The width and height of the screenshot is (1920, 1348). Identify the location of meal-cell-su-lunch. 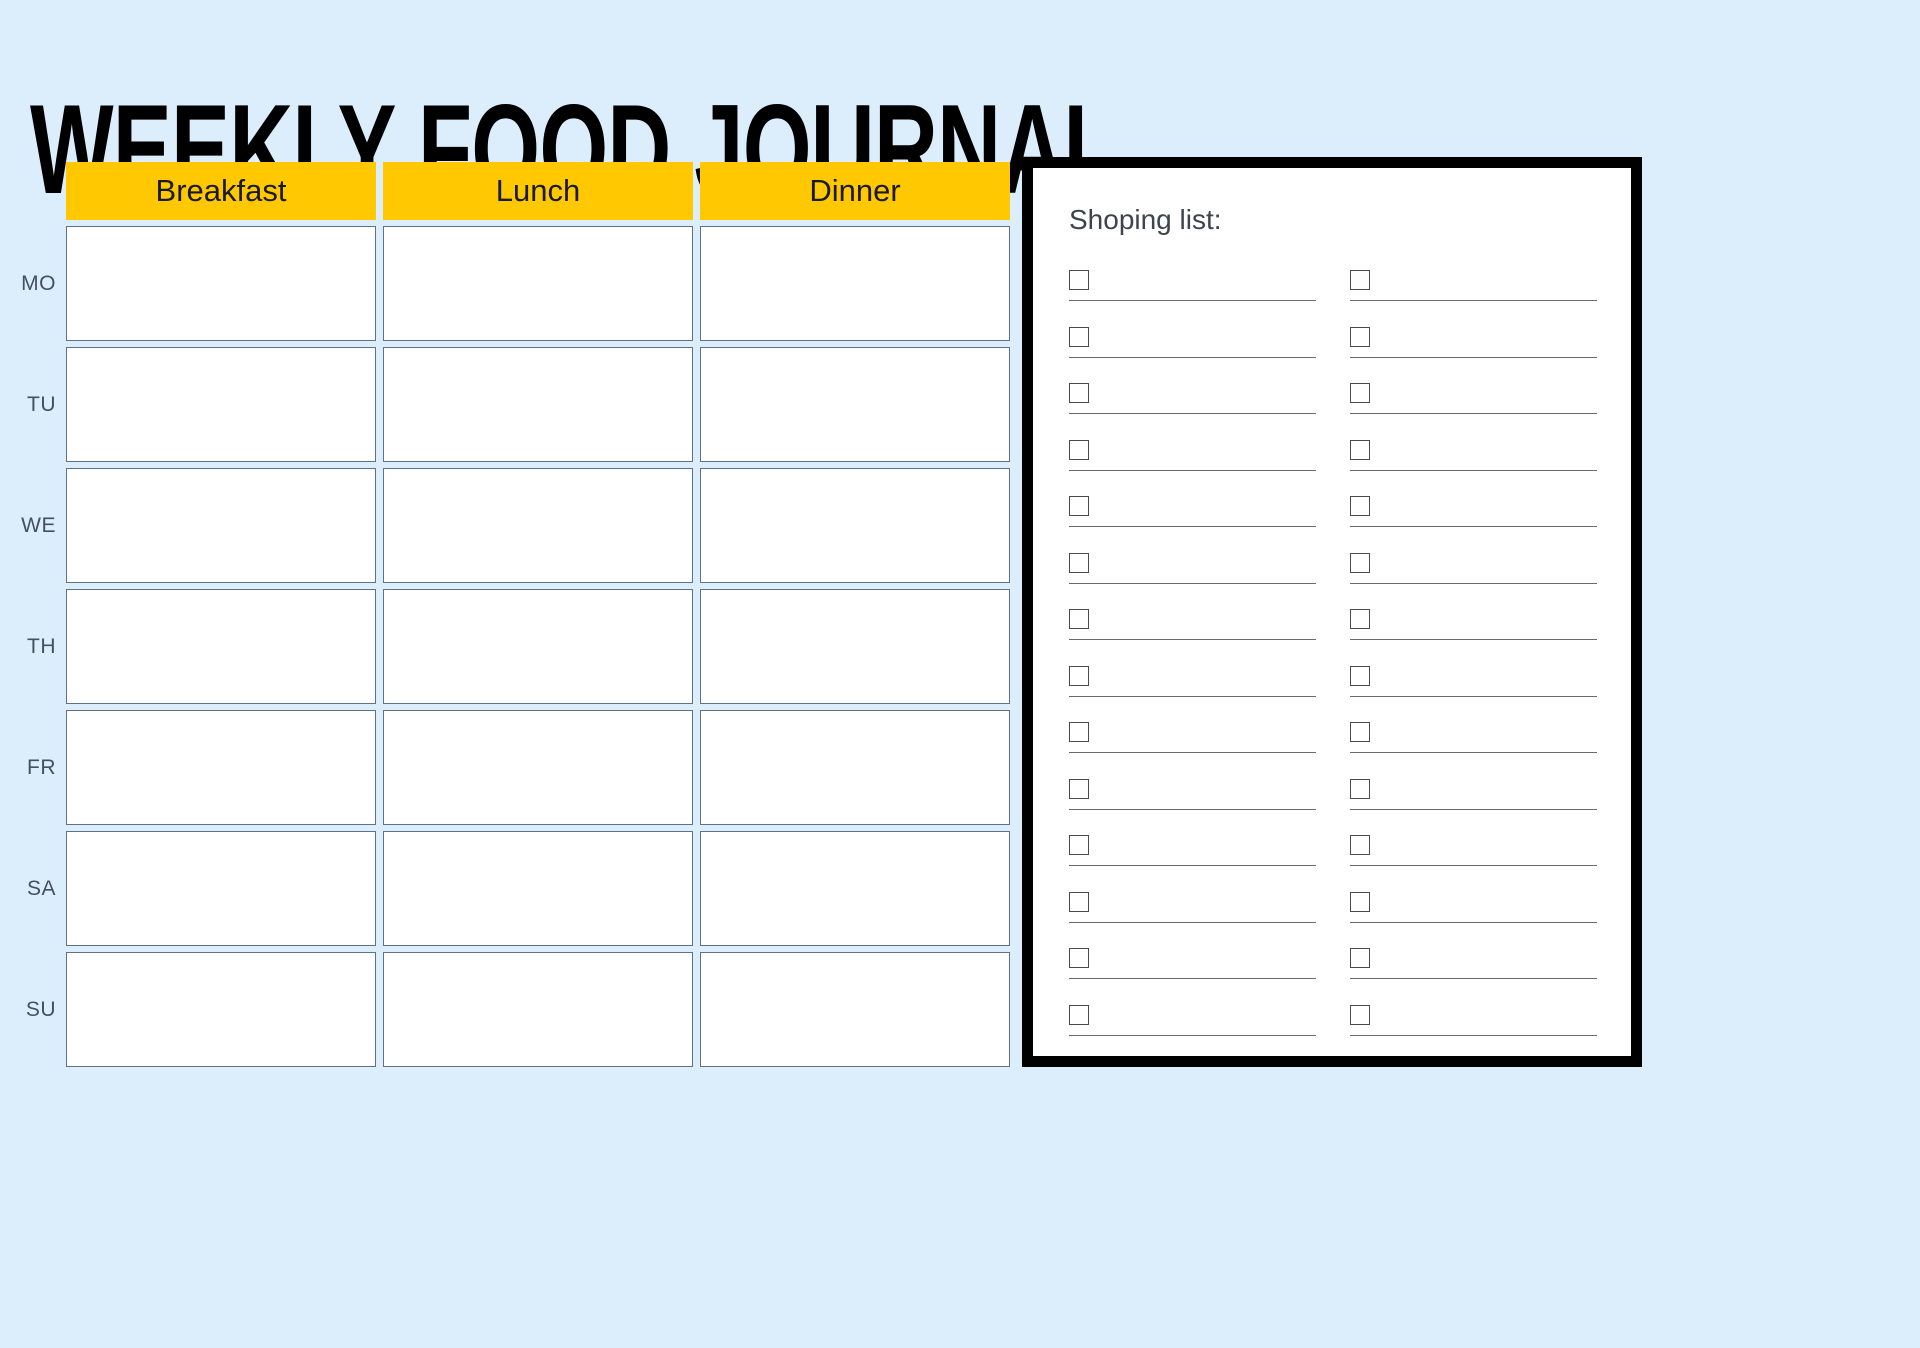
(538, 1009).